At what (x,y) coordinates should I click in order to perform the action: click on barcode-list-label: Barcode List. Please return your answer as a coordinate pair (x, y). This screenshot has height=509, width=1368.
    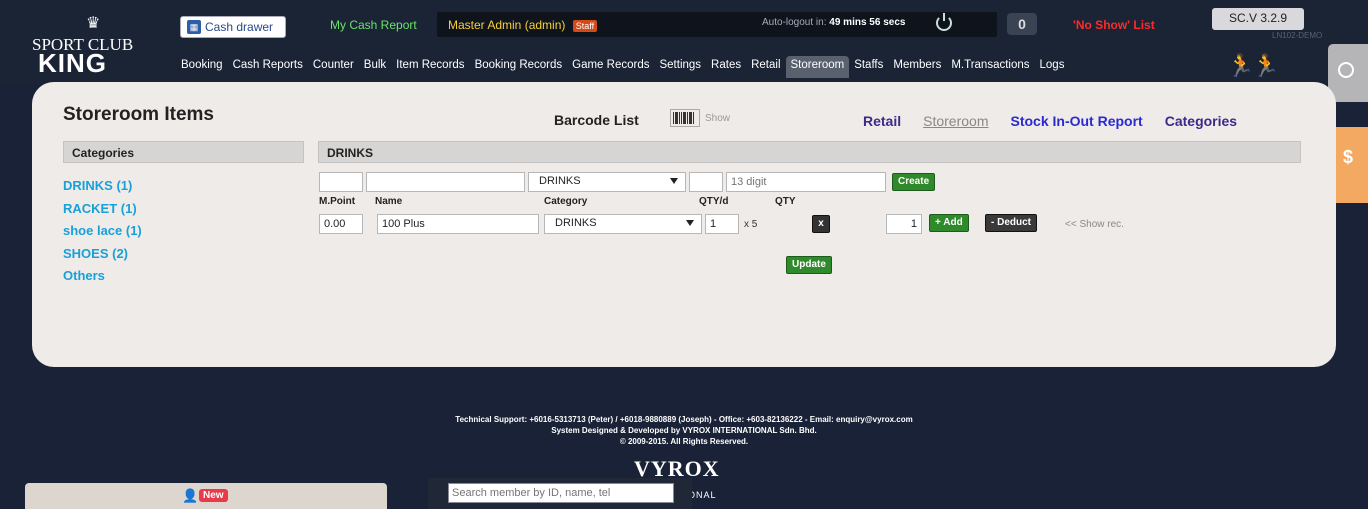
    Looking at the image, I should click on (596, 120).